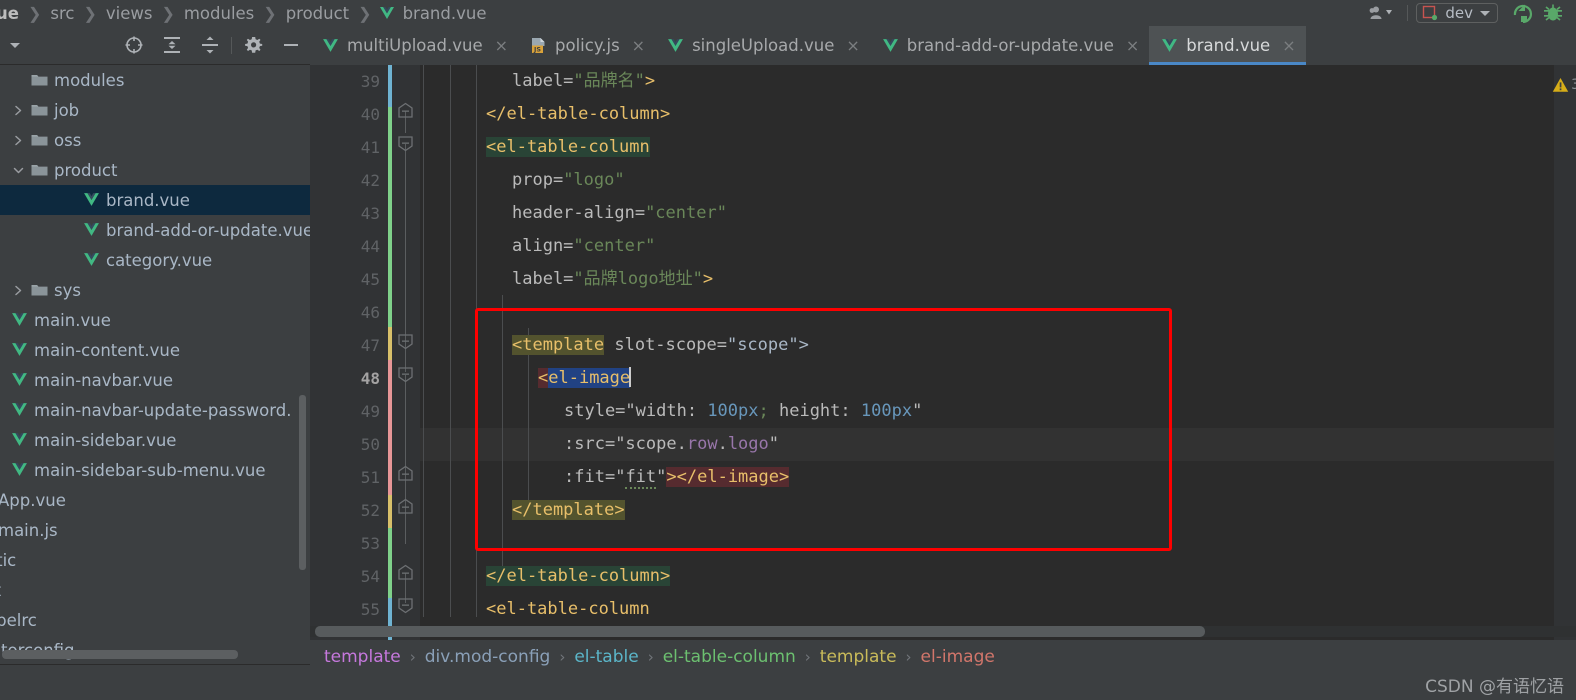 This screenshot has width=1576, height=700. I want to click on line-number-54: 54, so click(350, 576).